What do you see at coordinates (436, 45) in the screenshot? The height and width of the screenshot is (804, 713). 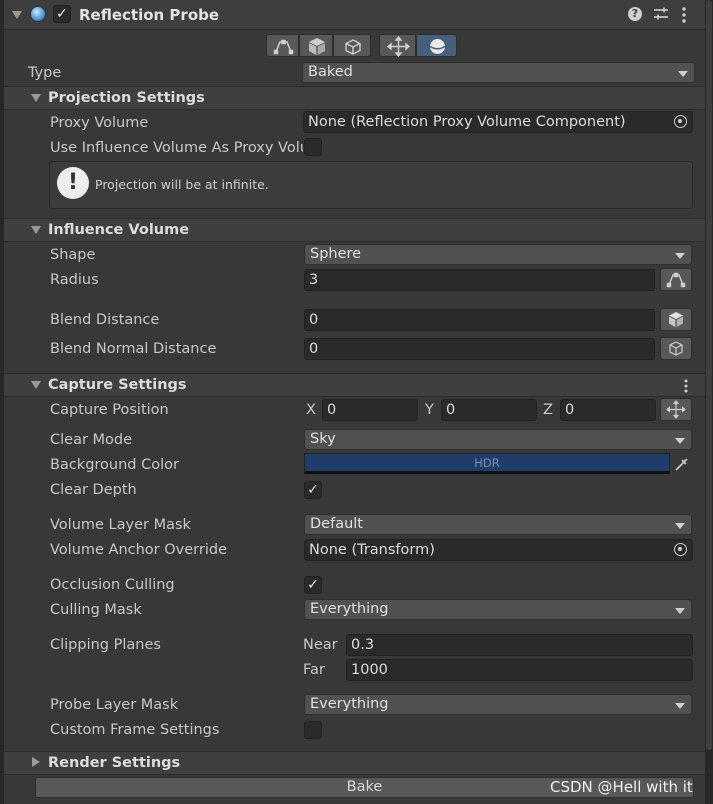 I see `sphere-icon` at bounding box center [436, 45].